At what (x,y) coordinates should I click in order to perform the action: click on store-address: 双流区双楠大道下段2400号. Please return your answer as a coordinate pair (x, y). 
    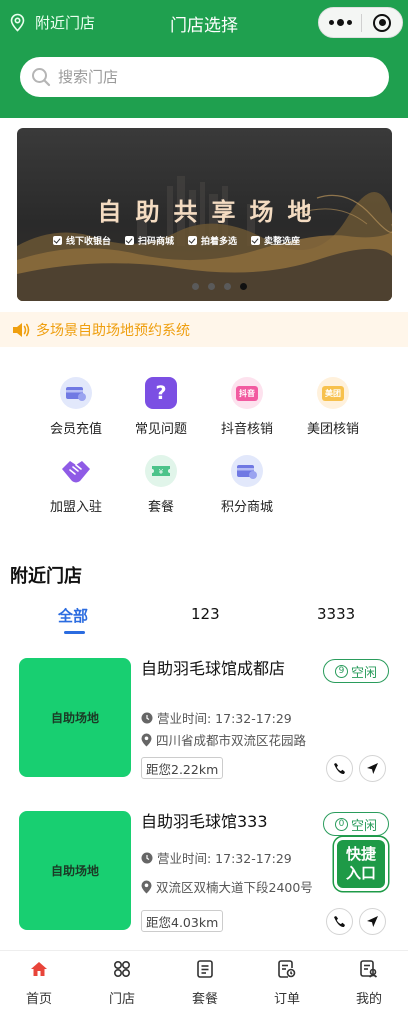
    Looking at the image, I should click on (227, 886).